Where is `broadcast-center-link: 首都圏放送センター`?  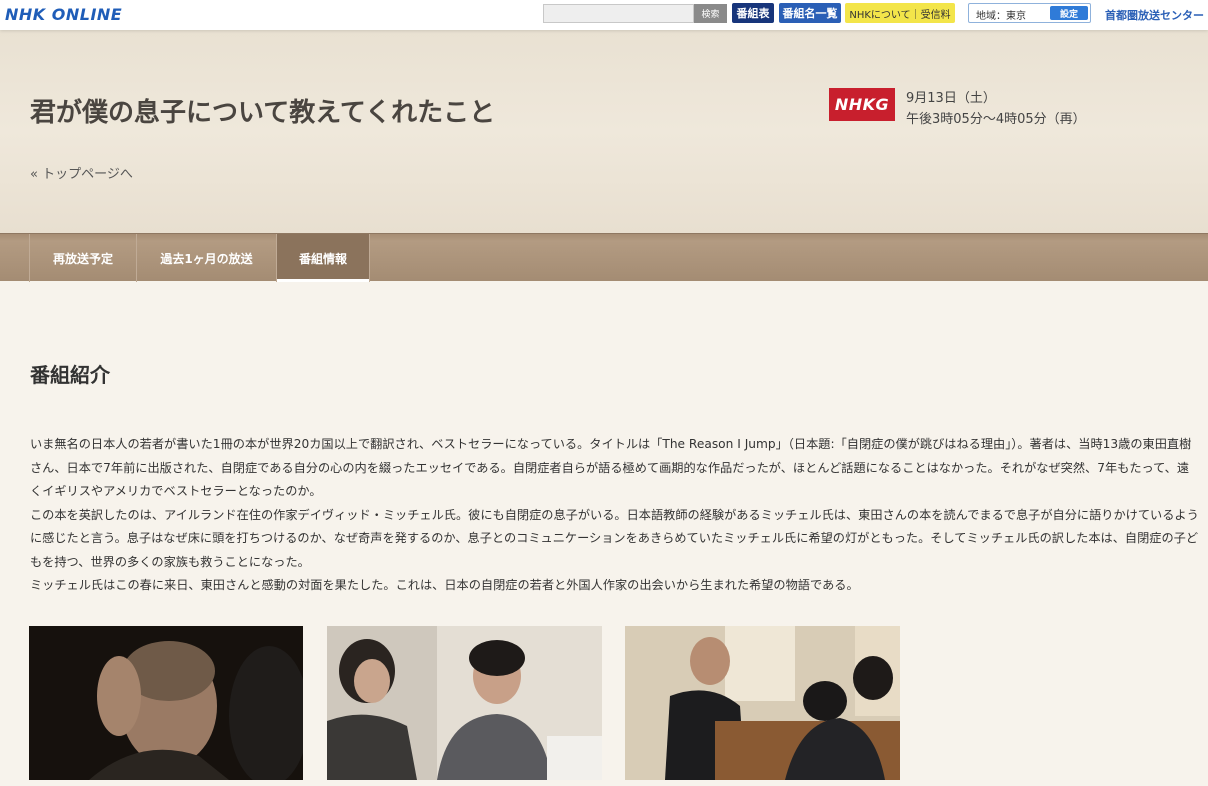
broadcast-center-link: 首都圏放送センター is located at coordinates (1156, 15).